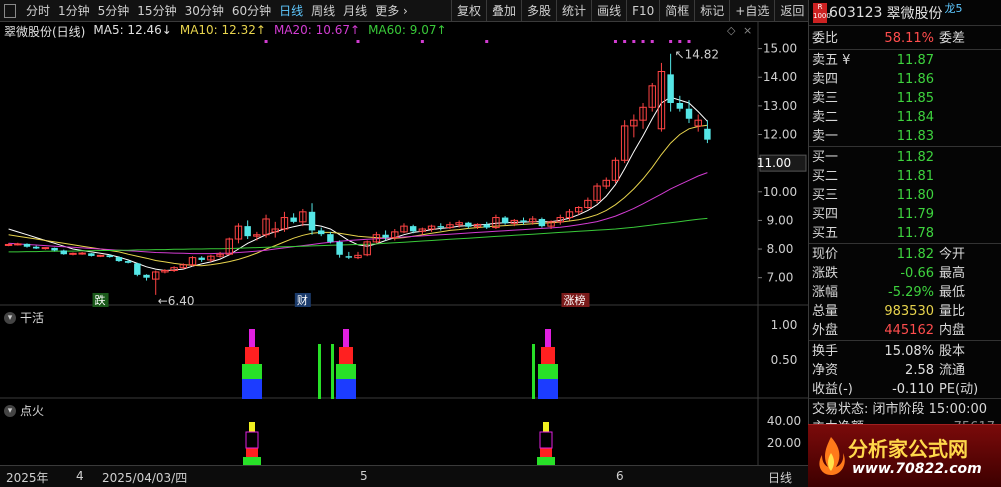  I want to click on sell-order-row: 卖五 ¥ 11.87, so click(904, 60).